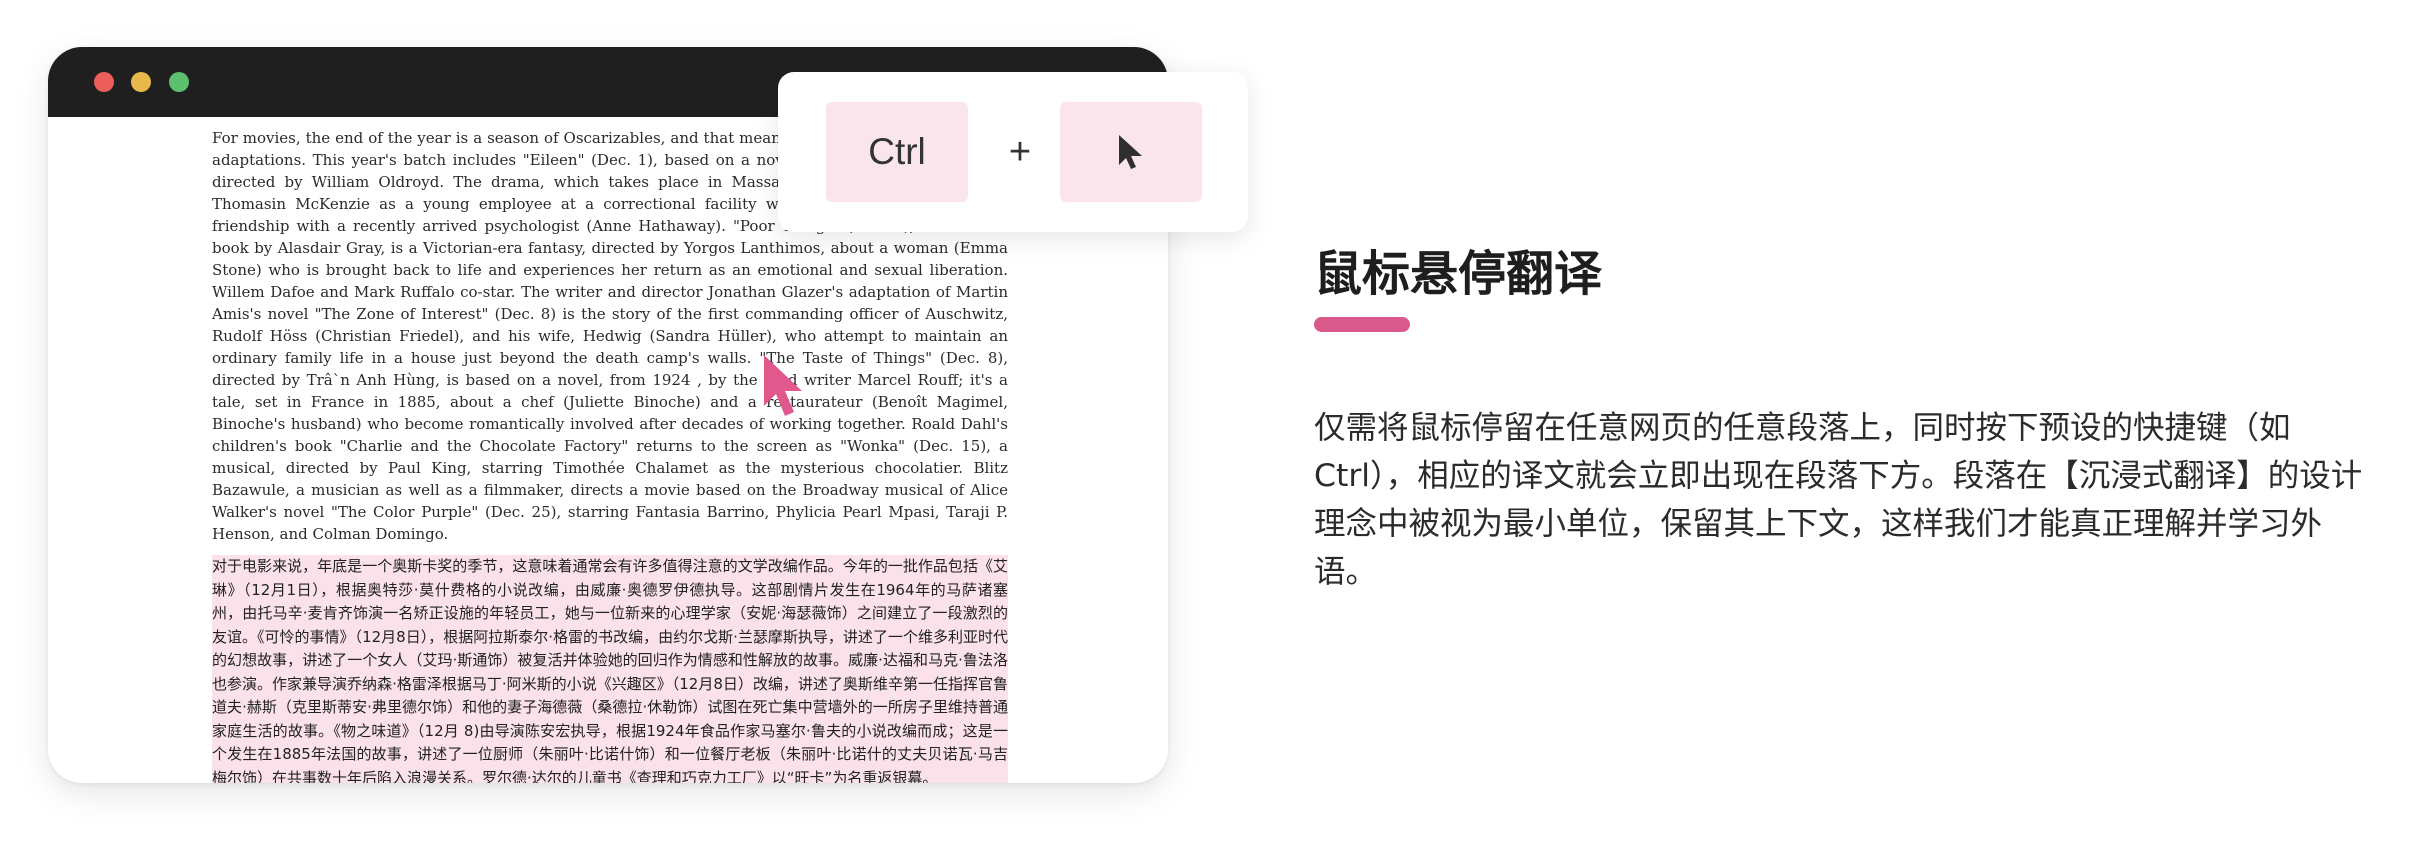 This screenshot has width=2424, height=858. I want to click on mouse-key, so click(1131, 152).